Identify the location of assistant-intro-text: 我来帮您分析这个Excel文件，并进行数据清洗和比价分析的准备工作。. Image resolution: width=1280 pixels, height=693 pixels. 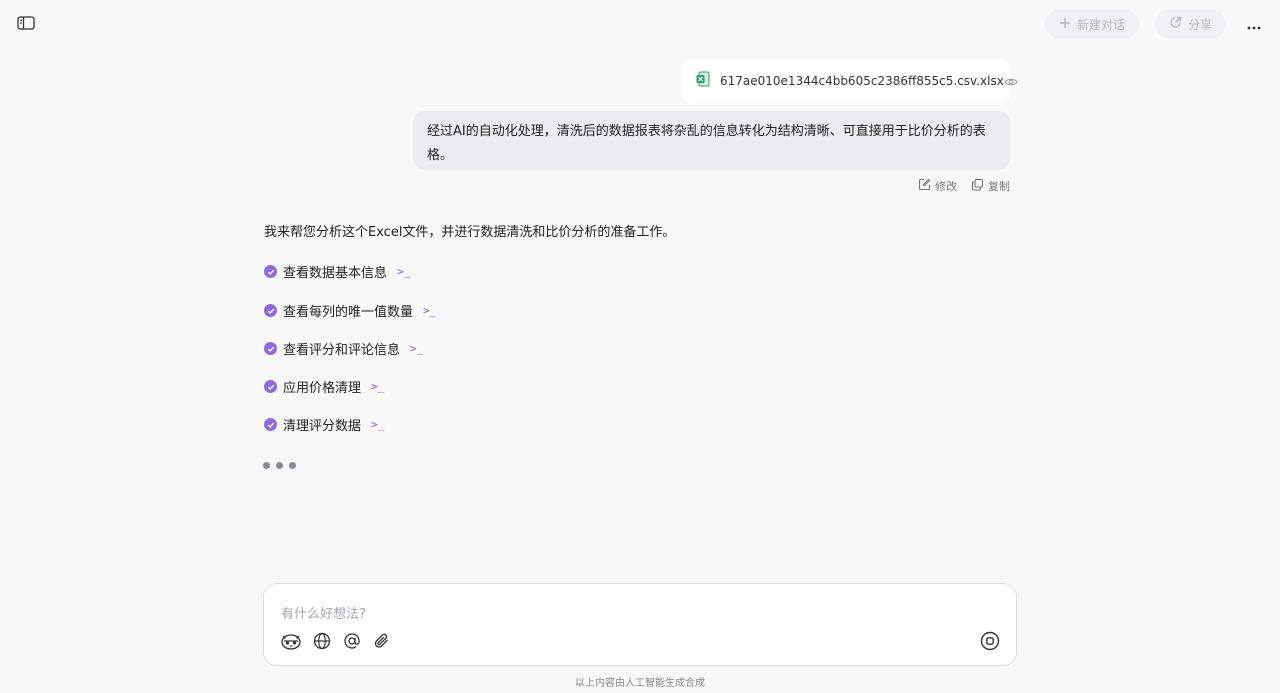
(470, 232).